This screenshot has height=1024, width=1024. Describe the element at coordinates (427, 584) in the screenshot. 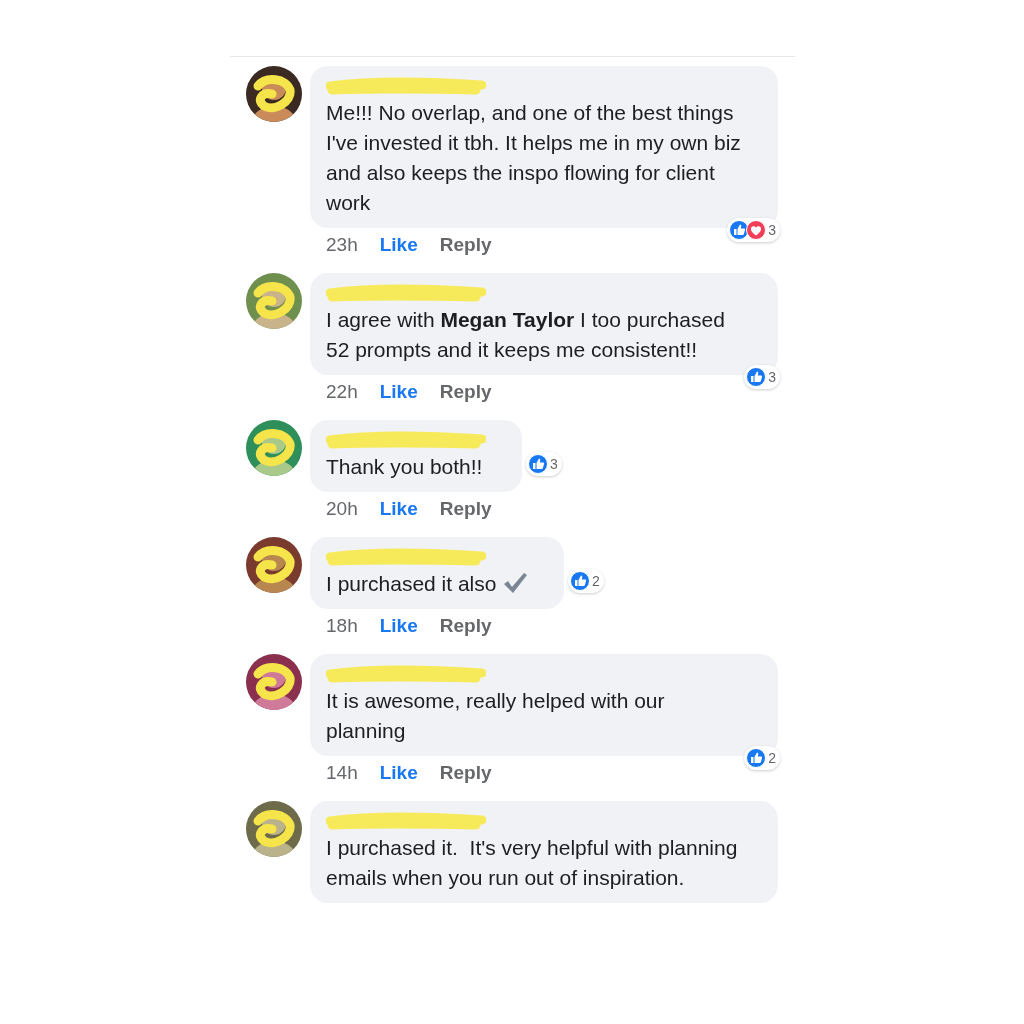

I see `comment-text: I purchased it also` at that location.